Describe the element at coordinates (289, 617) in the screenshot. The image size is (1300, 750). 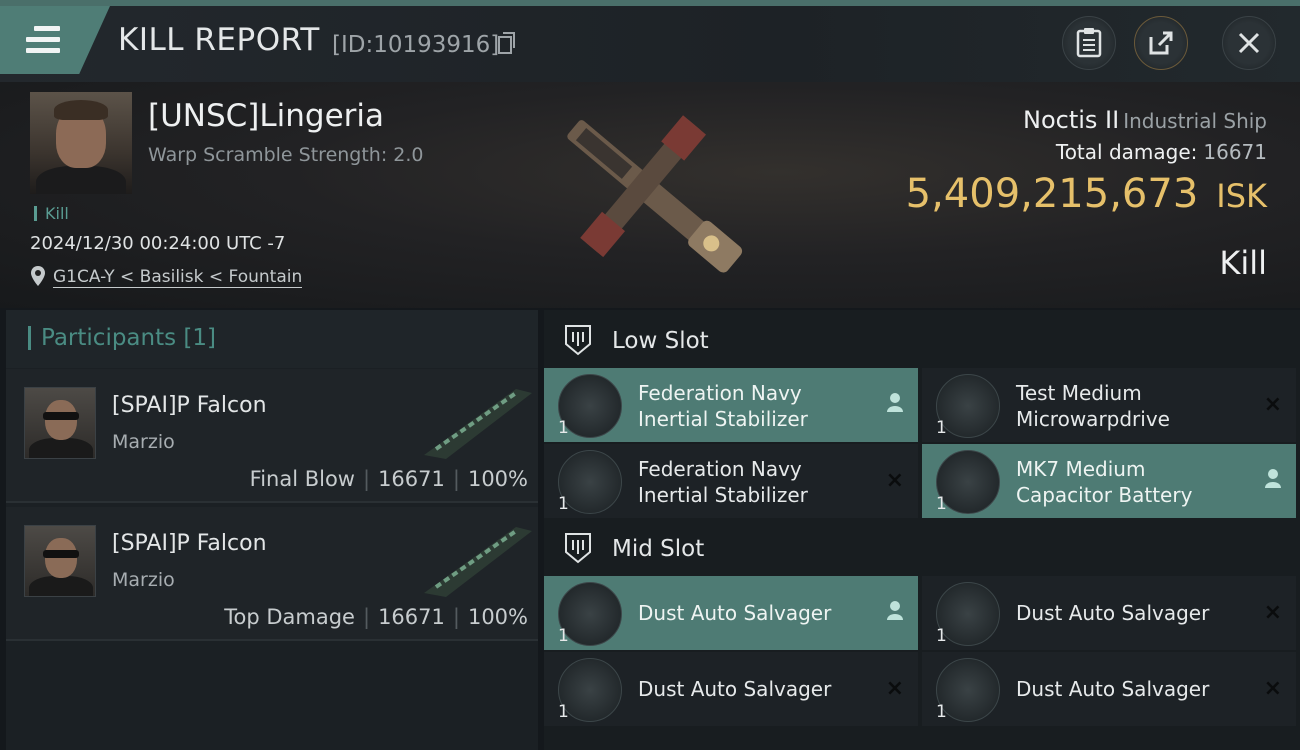
I see `participant-role: Top Damage` at that location.